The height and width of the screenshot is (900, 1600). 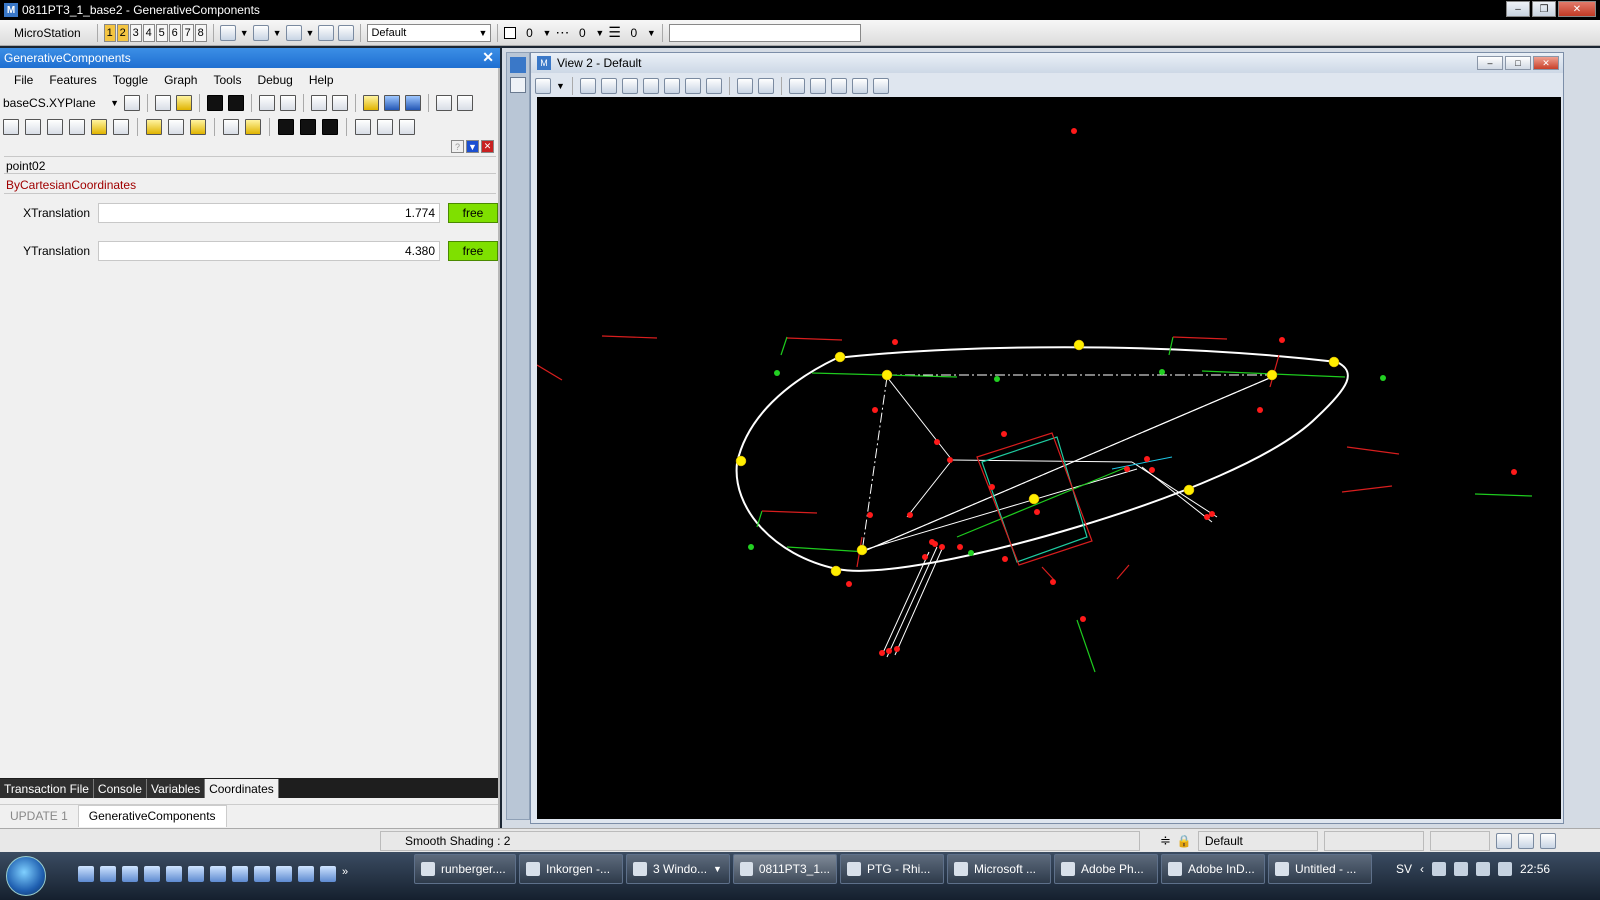 I want to click on window-area-icon, so click(x=650, y=86).